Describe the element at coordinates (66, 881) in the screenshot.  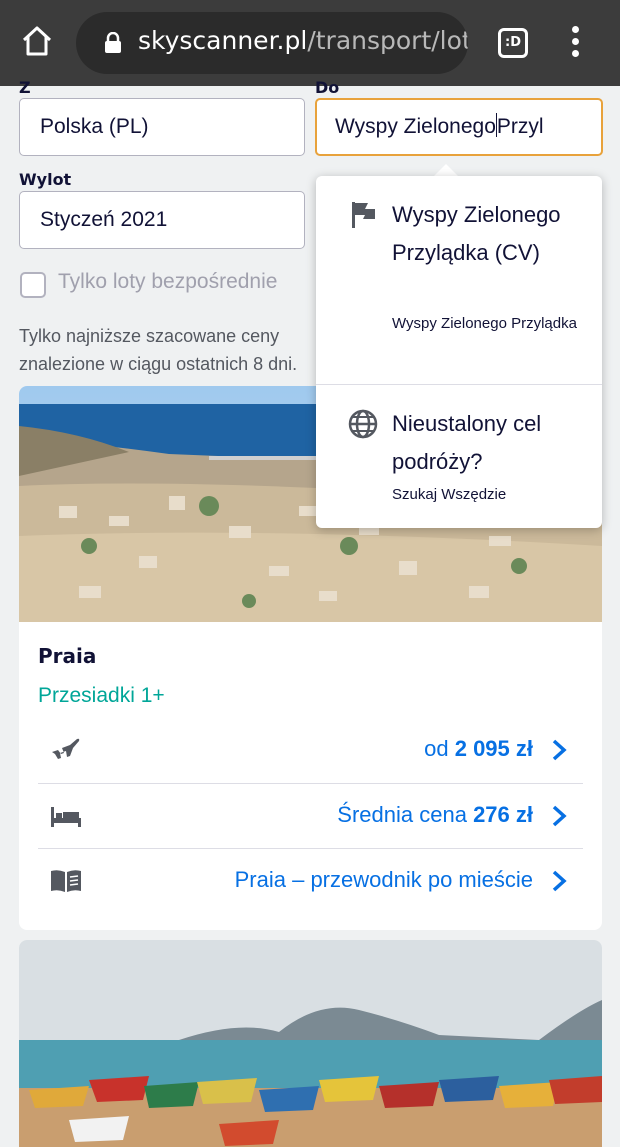
I see `book-icon` at that location.